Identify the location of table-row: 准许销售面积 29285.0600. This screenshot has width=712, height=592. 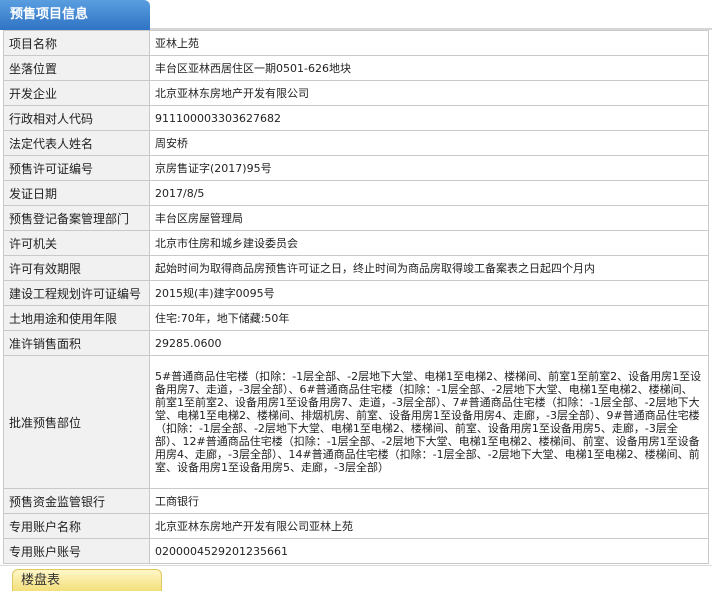
(356, 343).